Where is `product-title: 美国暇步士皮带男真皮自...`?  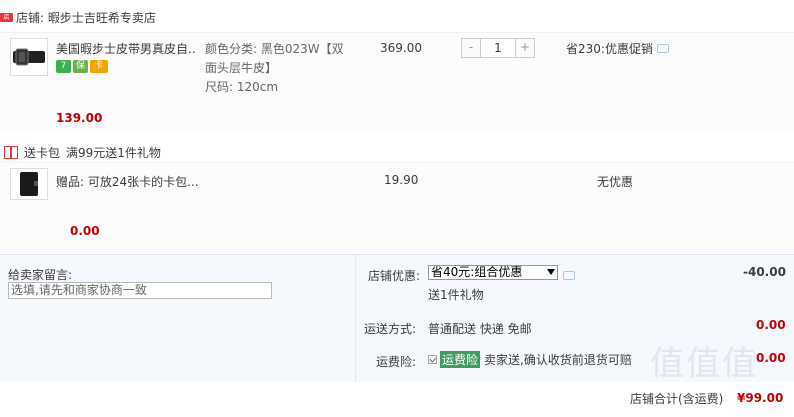
product-title: 美国暇步士皮带男真皮自... is located at coordinates (126, 48).